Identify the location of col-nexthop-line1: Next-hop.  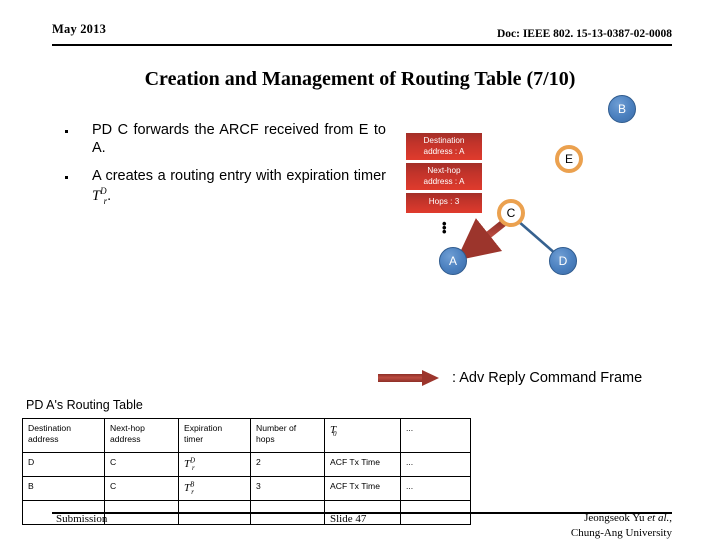
(127, 428).